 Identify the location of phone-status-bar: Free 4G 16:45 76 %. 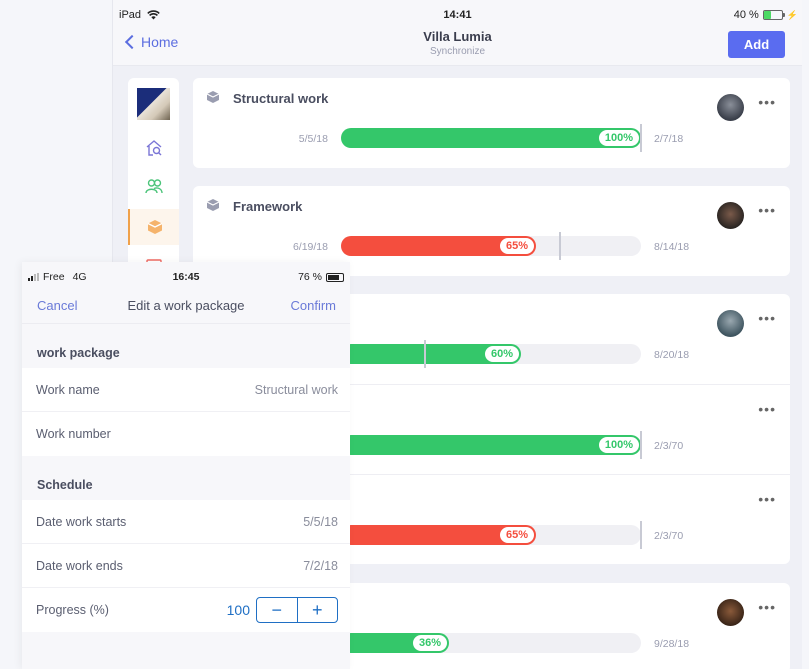
(186, 277).